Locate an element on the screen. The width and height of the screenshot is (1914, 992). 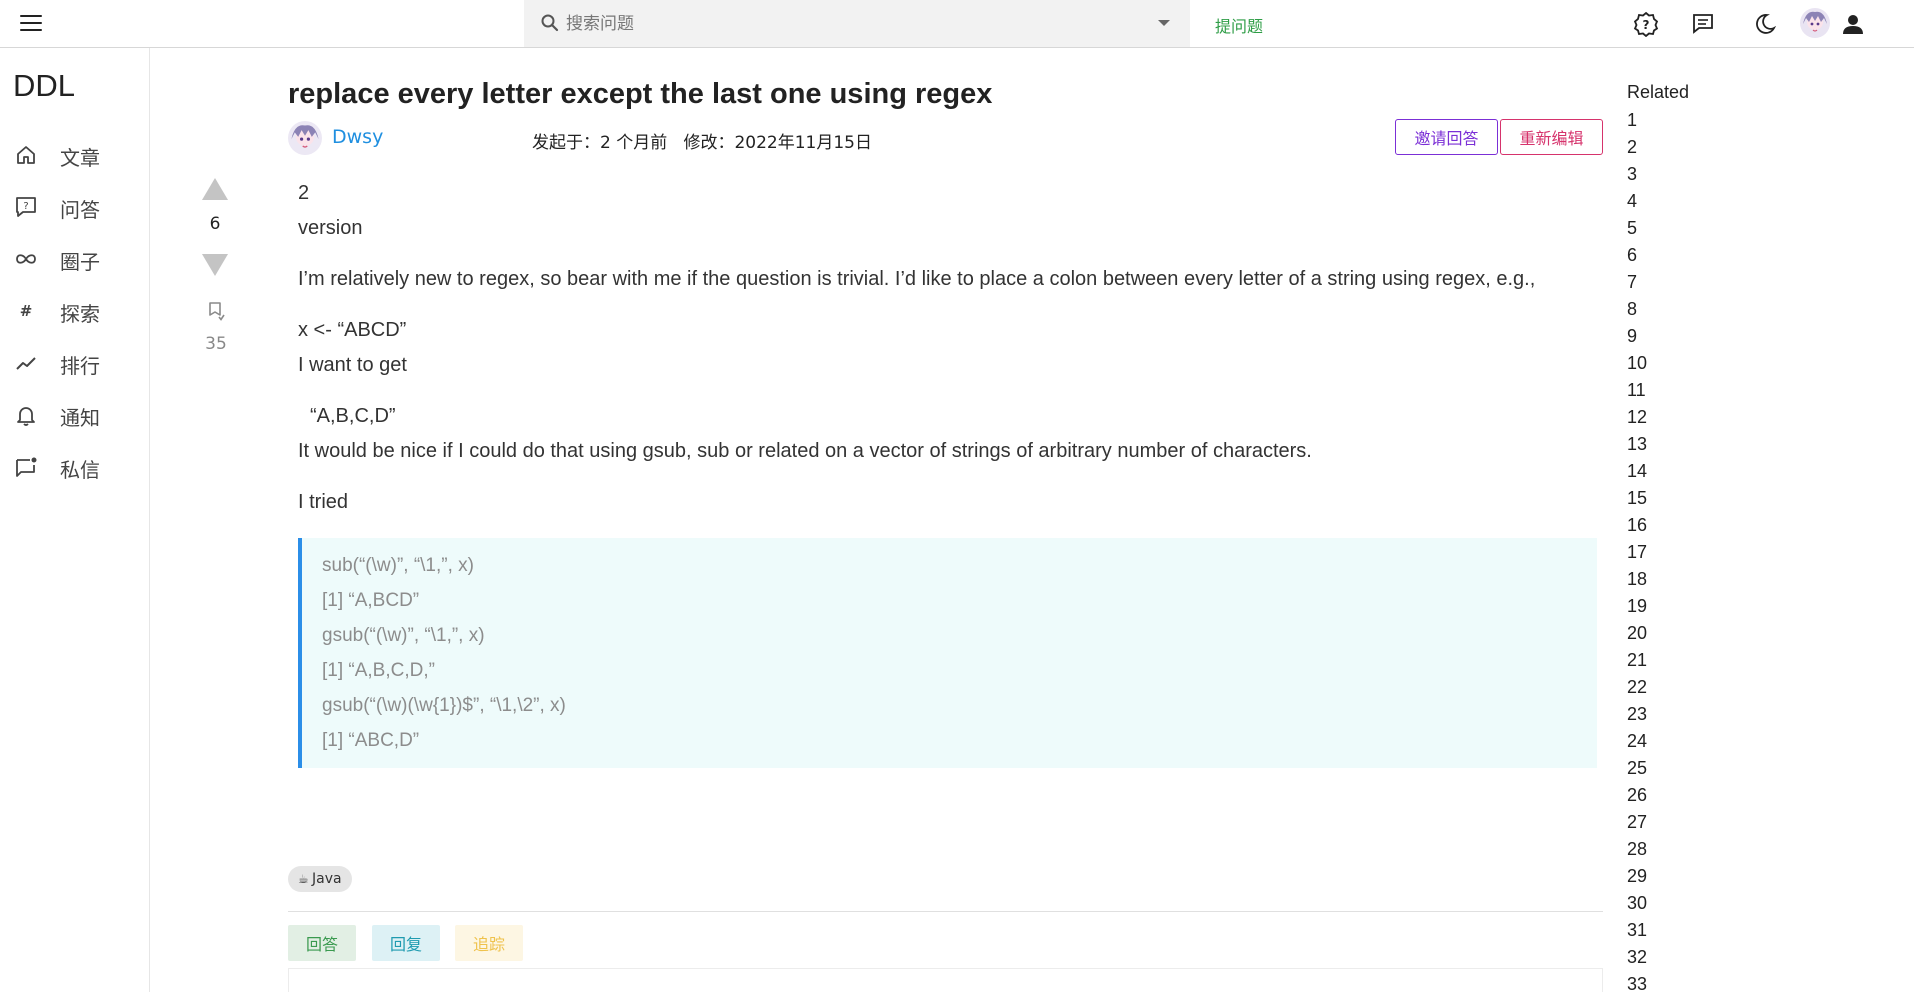
hash-icon: # is located at coordinates (26, 311).